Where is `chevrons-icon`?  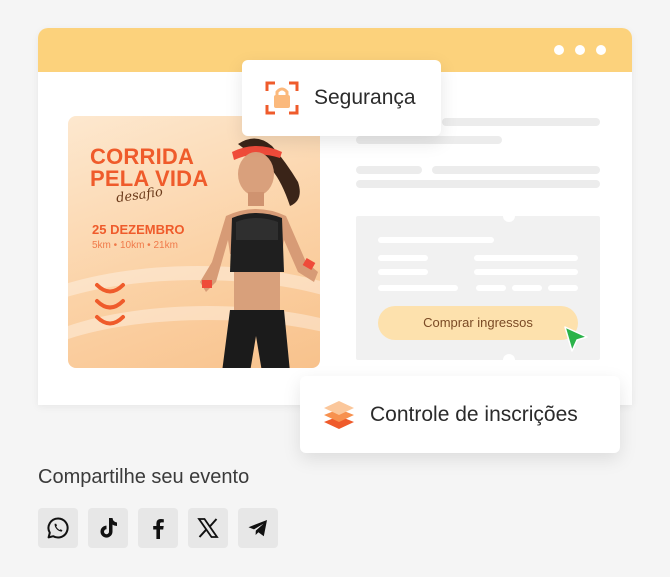
chevrons-icon is located at coordinates (110, 304).